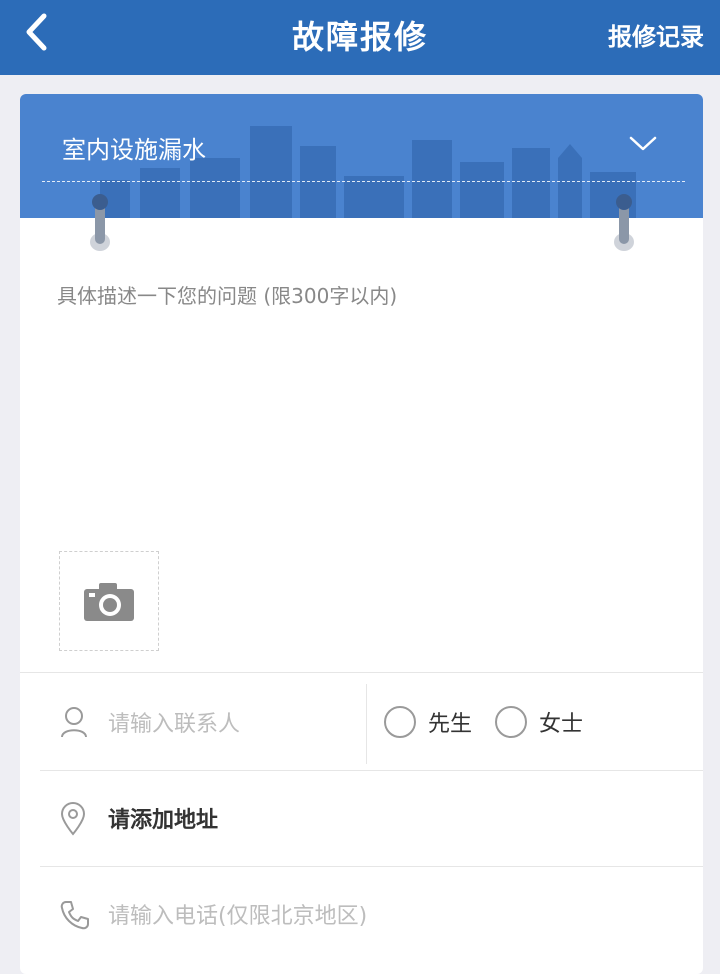  I want to click on add-photo-button, so click(109, 601).